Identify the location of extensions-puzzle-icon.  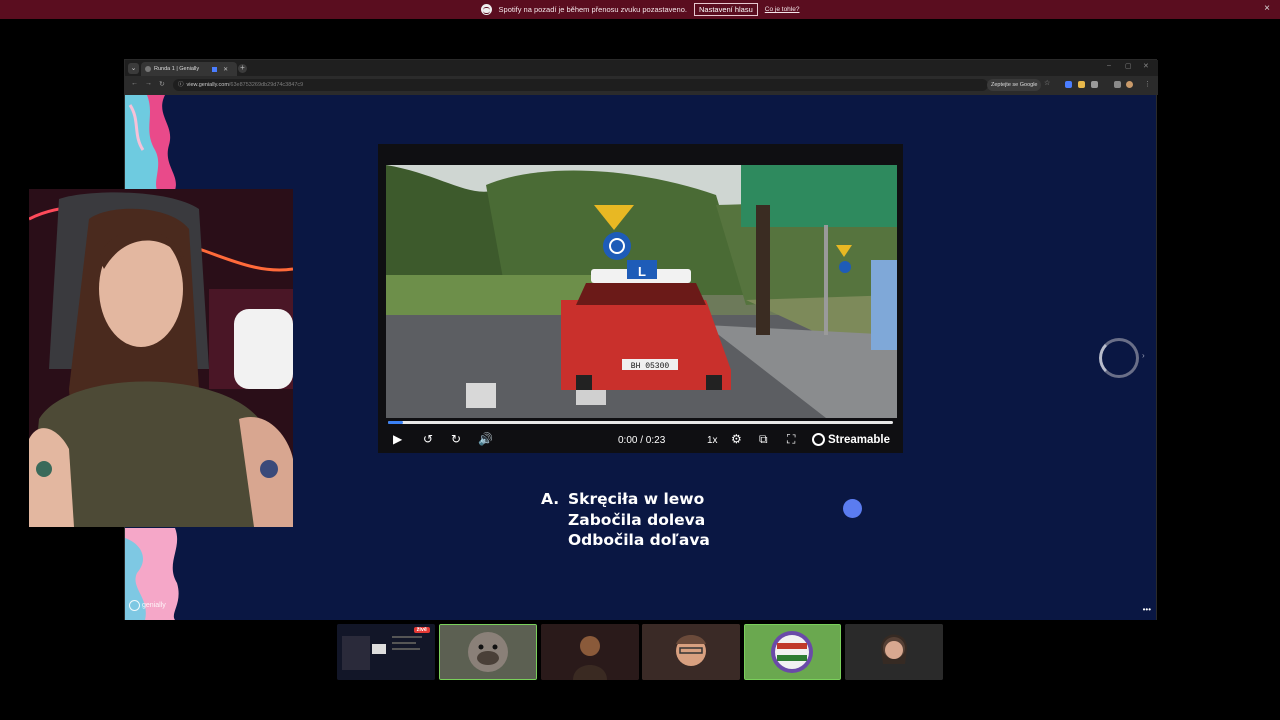
(1094, 84).